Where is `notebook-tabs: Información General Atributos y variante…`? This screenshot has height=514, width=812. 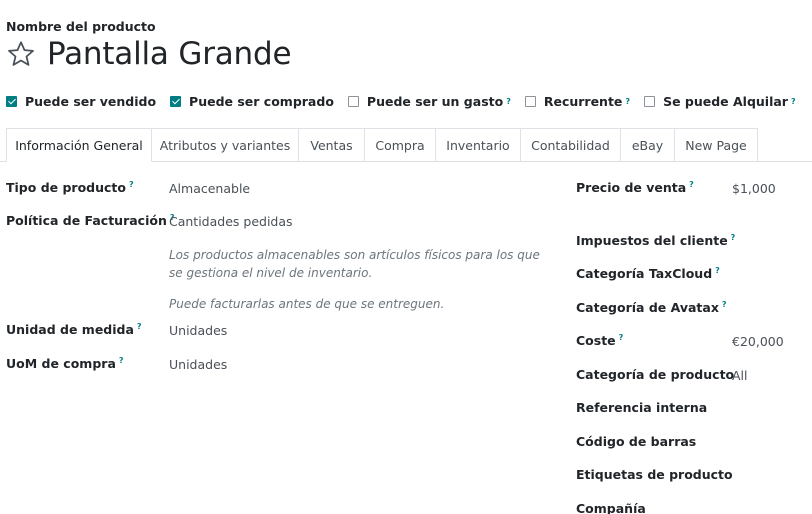
notebook-tabs: Información General Atributos y variante… is located at coordinates (406, 145).